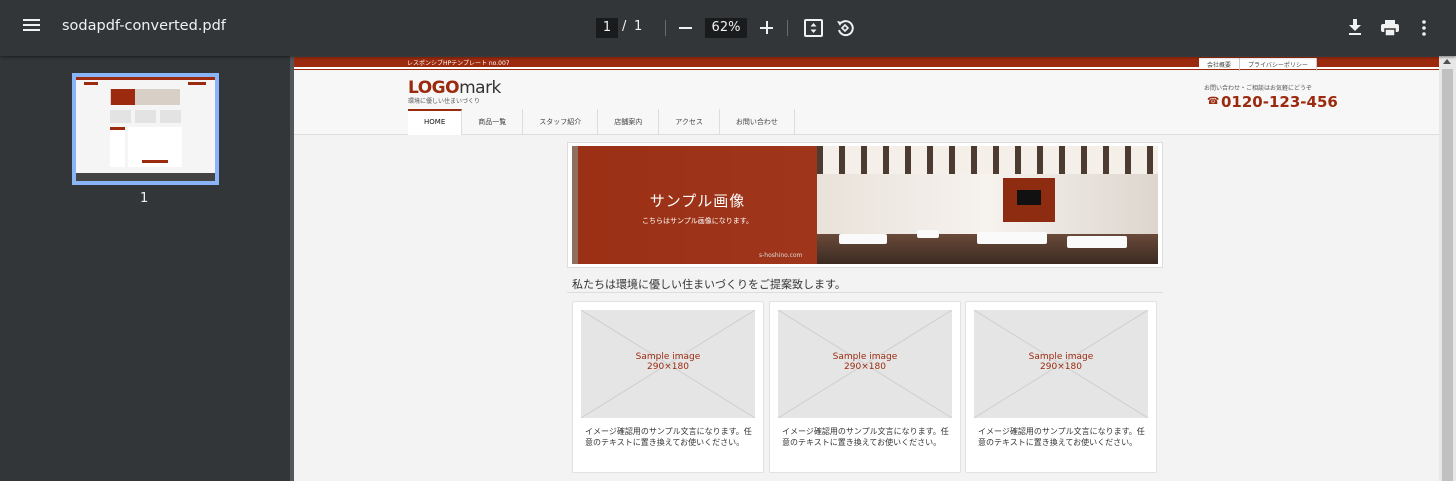 Image resolution: width=1456 pixels, height=481 pixels. Describe the element at coordinates (638, 26) in the screenshot. I see `page-total: 1` at that location.